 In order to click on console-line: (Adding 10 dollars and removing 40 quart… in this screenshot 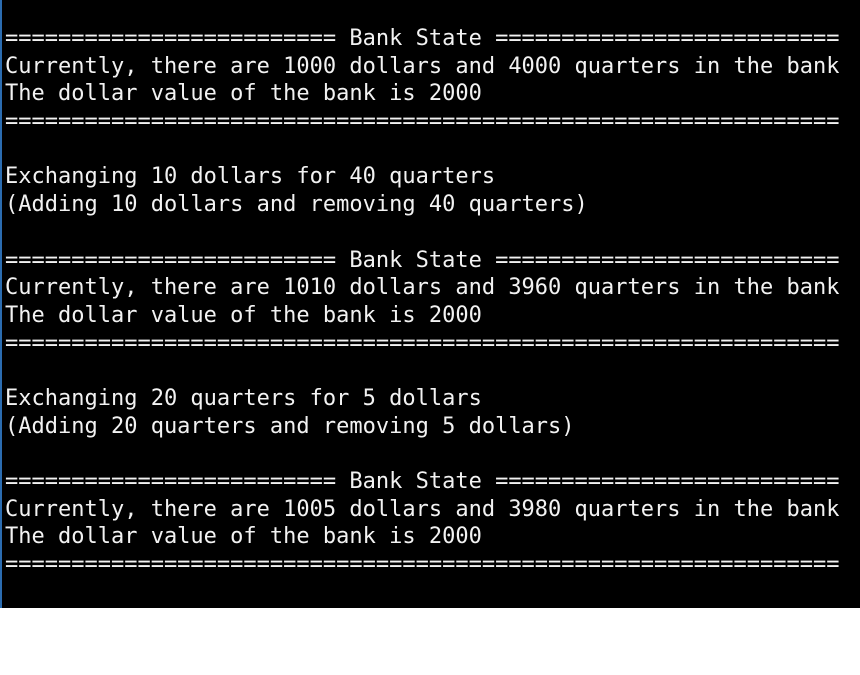, I will do `click(296, 205)`.